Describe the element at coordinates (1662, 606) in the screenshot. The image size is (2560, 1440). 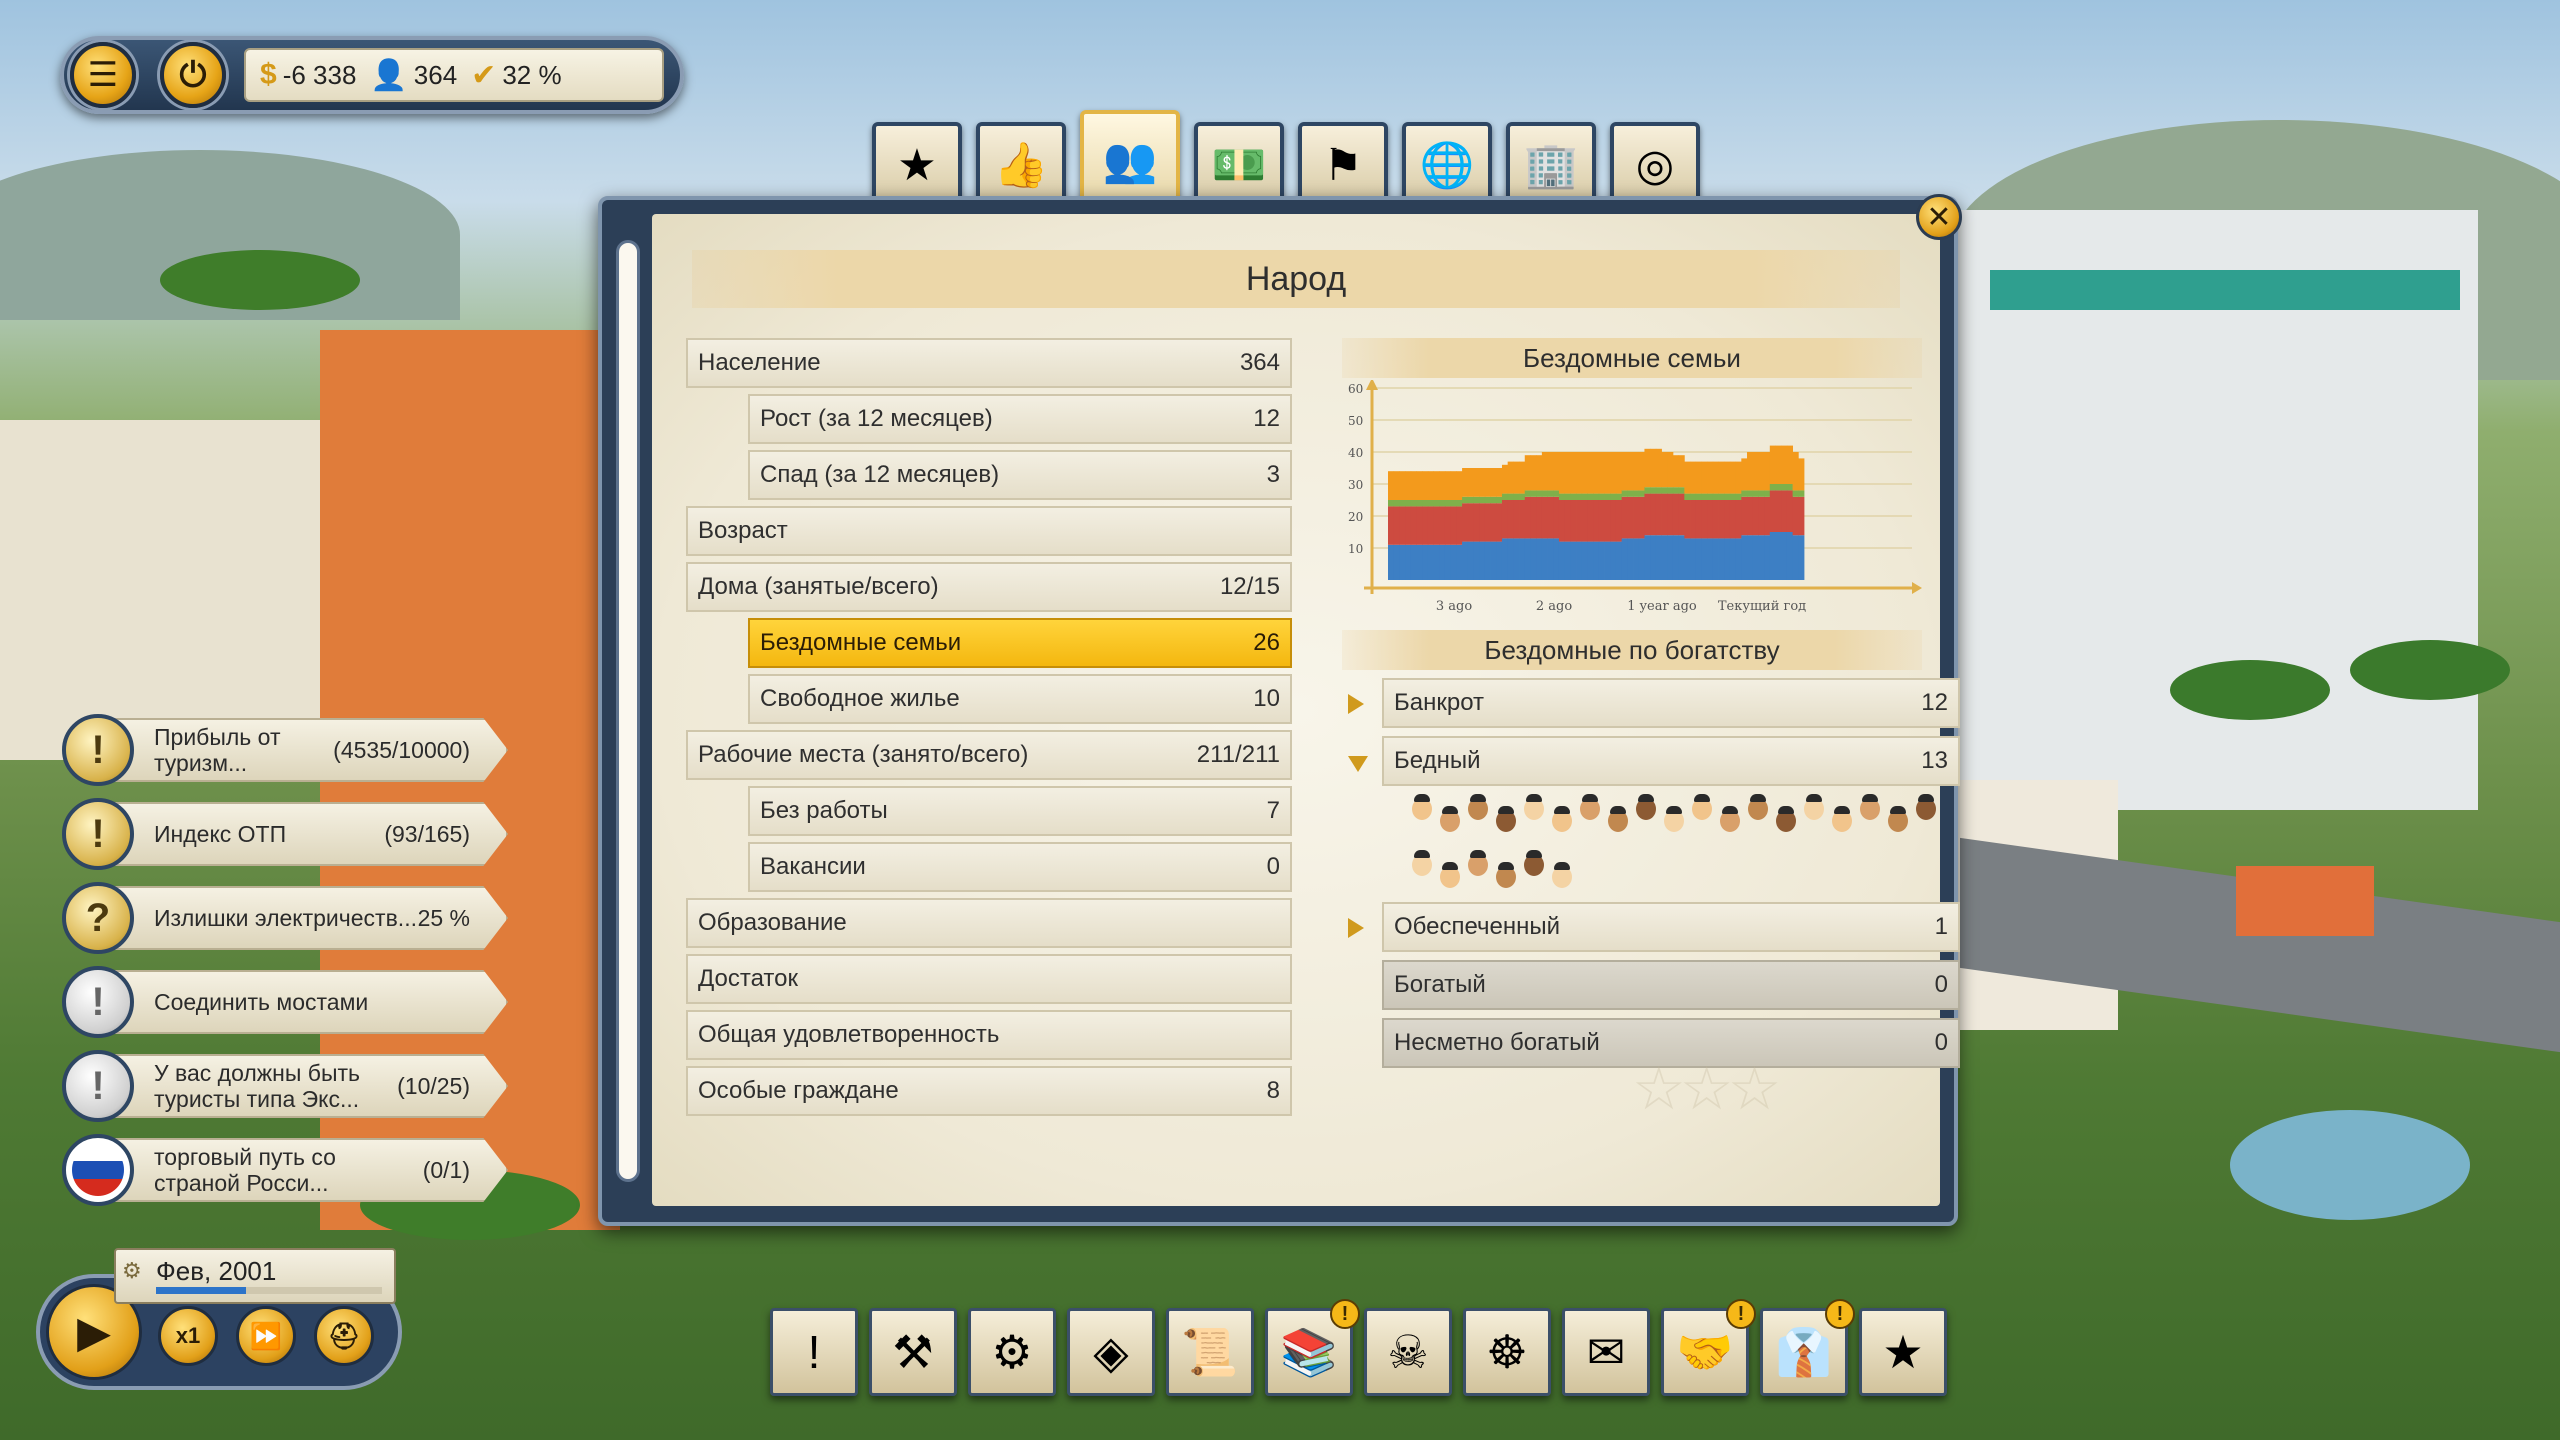
I see `x-tick-label: 1 year ago` at that location.